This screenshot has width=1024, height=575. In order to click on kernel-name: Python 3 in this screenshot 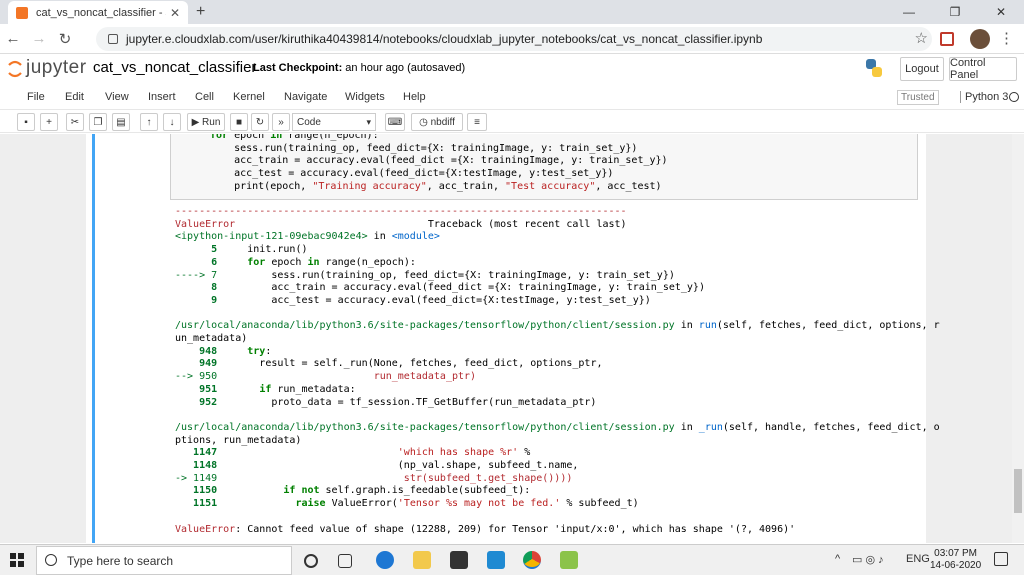, I will do `click(984, 97)`.